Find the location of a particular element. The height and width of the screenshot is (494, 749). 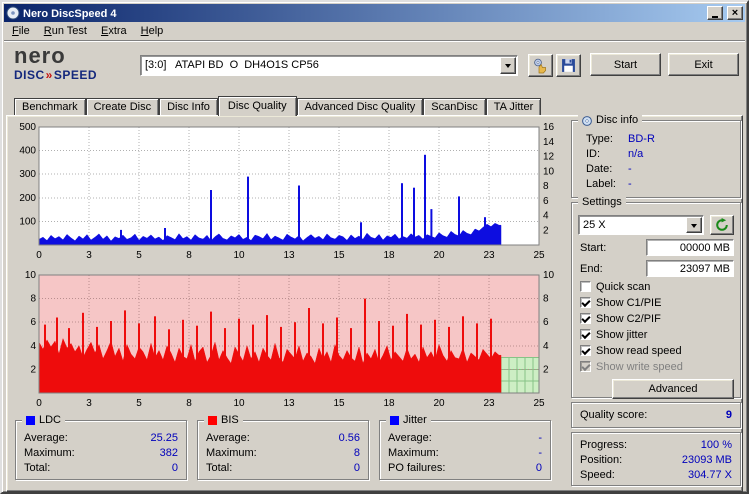

tab-scandisc: ScanDisc is located at coordinates (454, 106).